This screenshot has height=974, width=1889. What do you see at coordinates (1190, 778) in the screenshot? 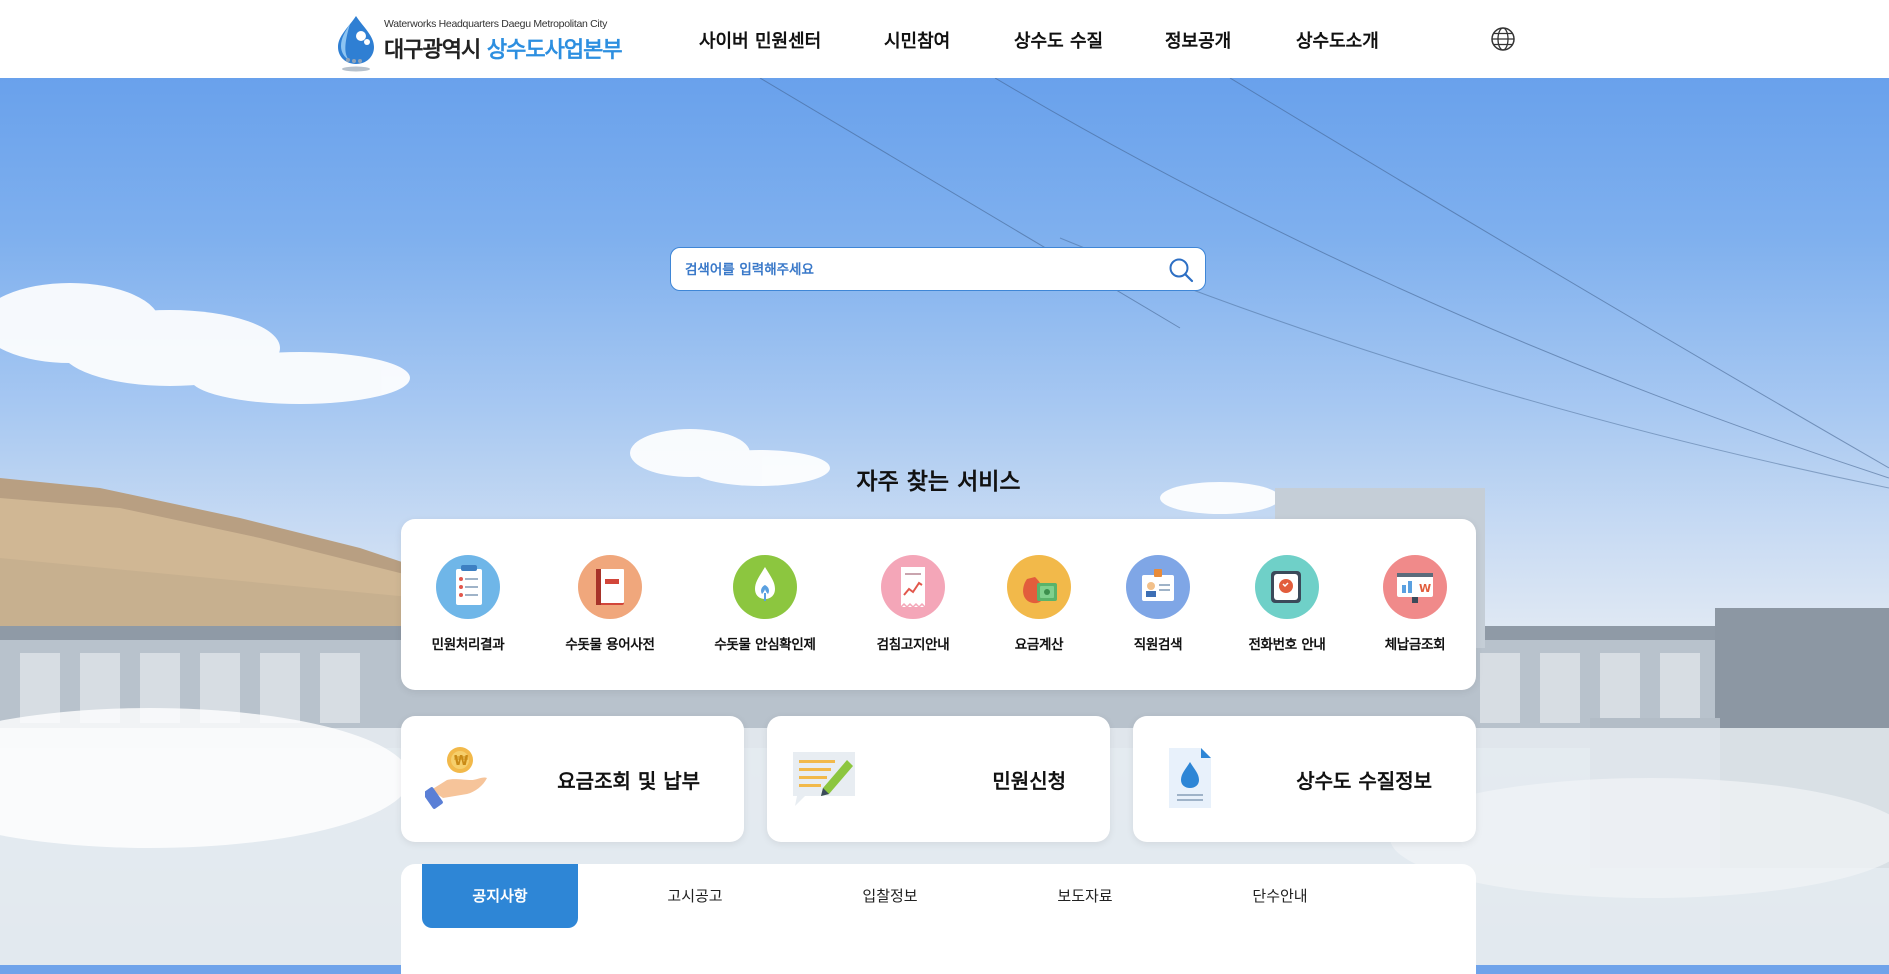
I see `water-document-icon` at bounding box center [1190, 778].